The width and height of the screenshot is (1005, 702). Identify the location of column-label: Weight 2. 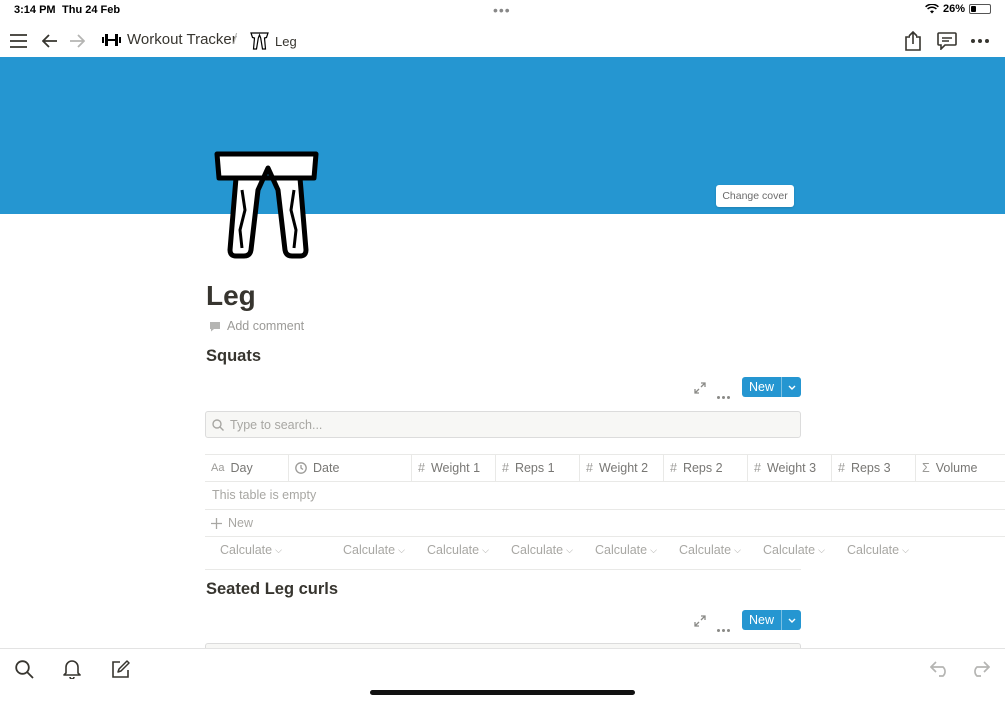
(623, 468).